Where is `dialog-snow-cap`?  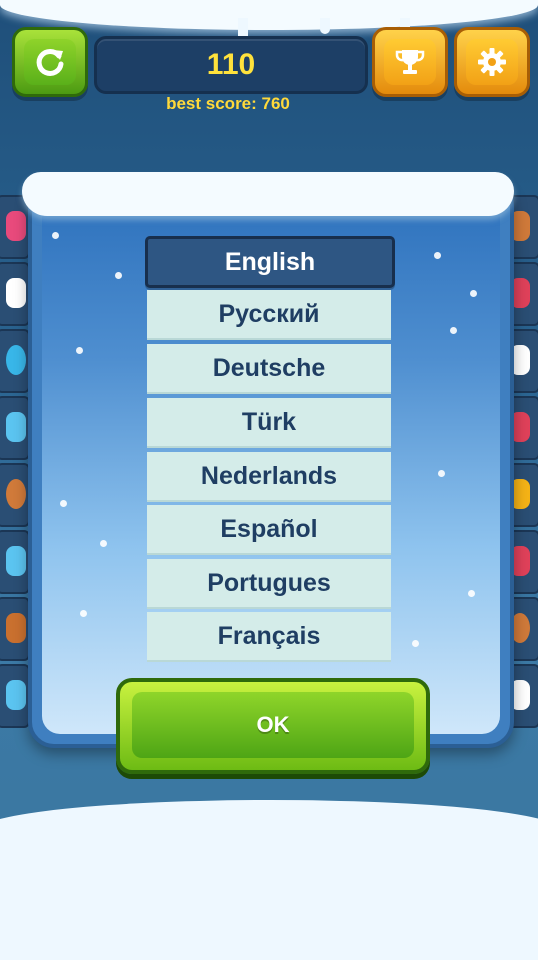
dialog-snow-cap is located at coordinates (268, 194).